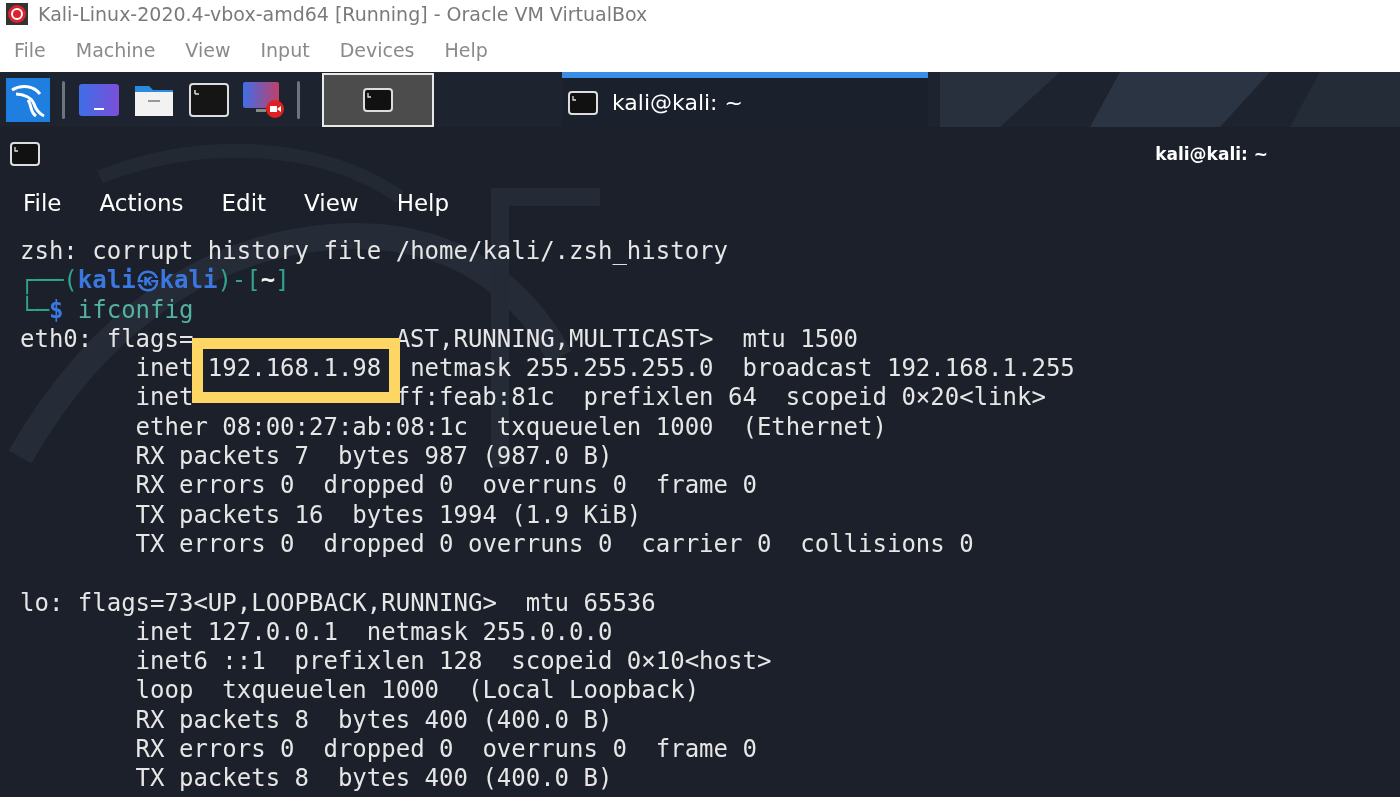 The height and width of the screenshot is (797, 1400). Describe the element at coordinates (264, 99) in the screenshot. I see `screen-recorder-icon` at that location.